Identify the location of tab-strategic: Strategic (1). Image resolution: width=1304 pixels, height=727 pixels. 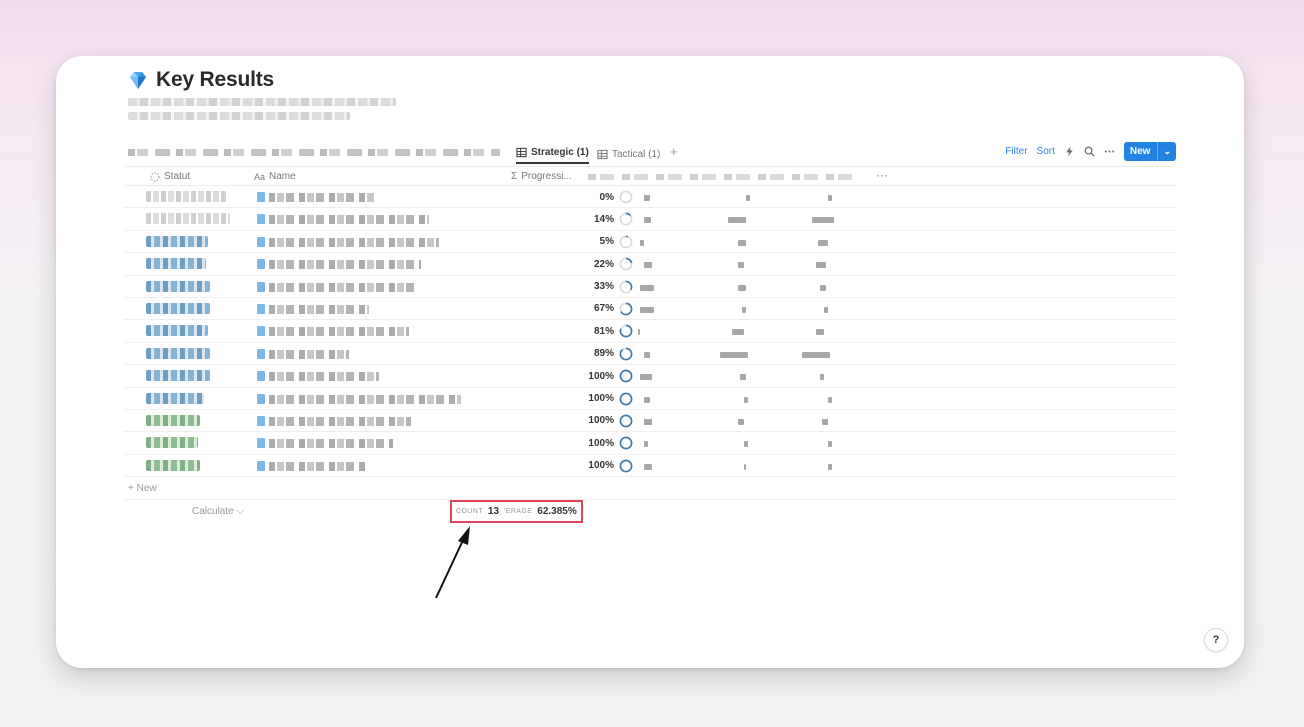
(552, 154).